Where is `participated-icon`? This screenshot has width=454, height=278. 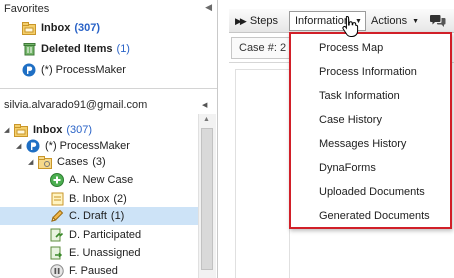 participated-icon is located at coordinates (57, 235).